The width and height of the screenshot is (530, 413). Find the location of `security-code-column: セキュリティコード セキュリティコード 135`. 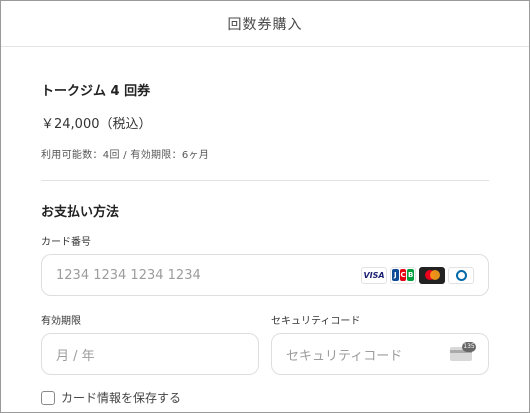

security-code-column: セキュリティコード セキュリティコード 135 is located at coordinates (380, 343).